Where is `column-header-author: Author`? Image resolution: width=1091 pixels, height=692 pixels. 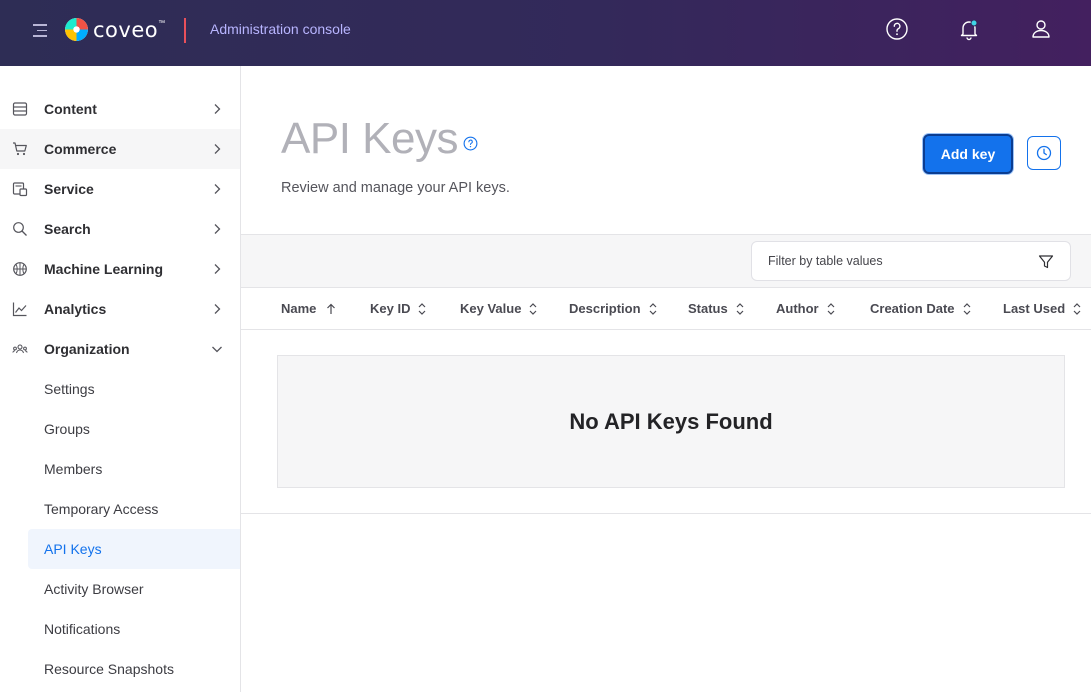
column-header-author: Author is located at coordinates (806, 308).